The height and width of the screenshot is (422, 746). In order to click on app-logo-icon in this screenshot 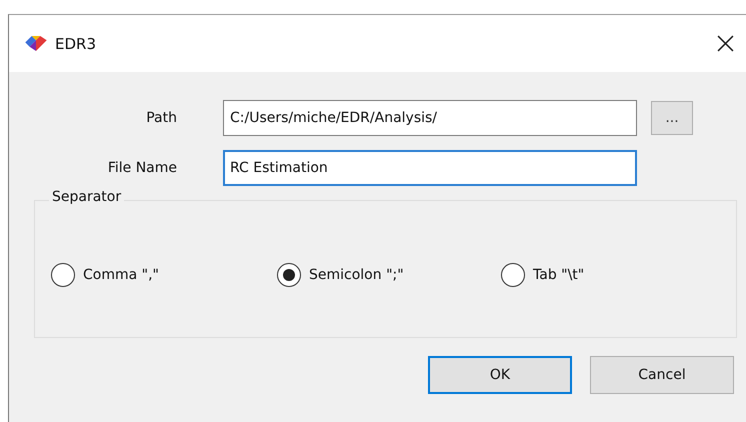, I will do `click(36, 43)`.